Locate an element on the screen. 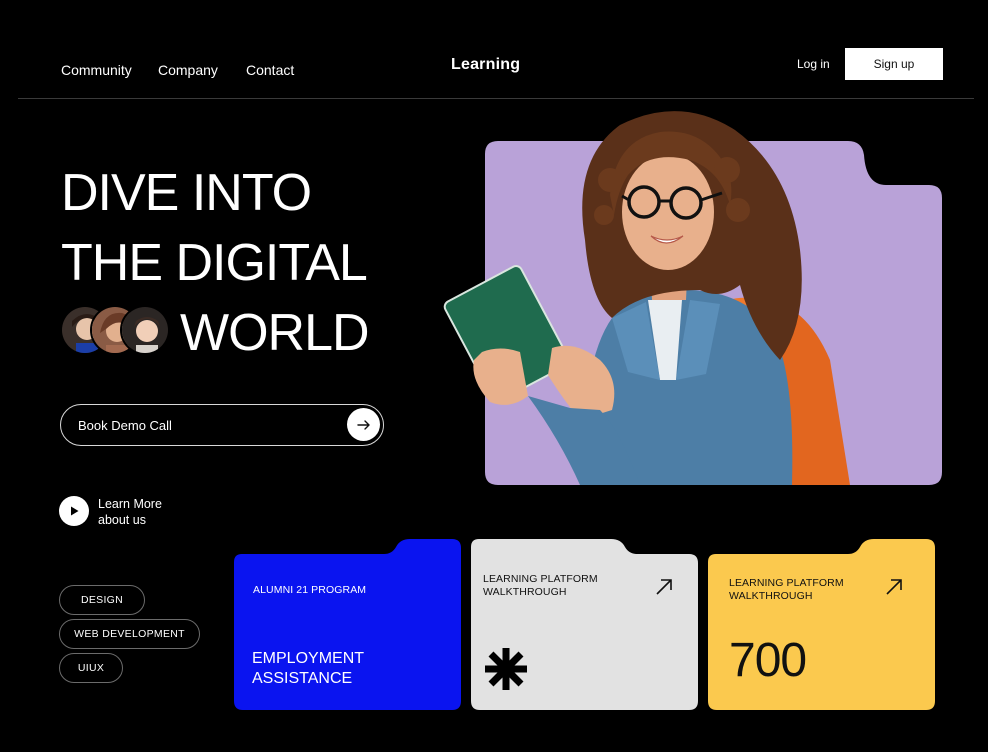 The width and height of the screenshot is (988, 752). avatar is located at coordinates (145, 330).